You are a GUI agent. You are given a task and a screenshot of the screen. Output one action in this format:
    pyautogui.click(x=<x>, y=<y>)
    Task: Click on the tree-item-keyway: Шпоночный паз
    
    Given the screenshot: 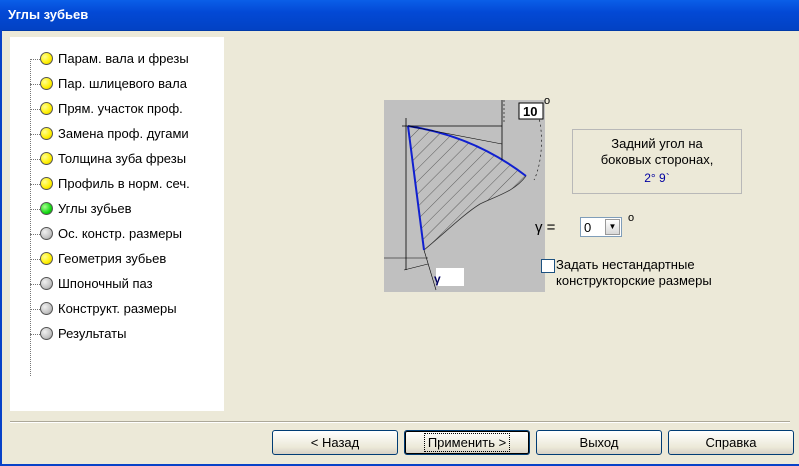 What is the action you would take?
    pyautogui.click(x=130, y=284)
    